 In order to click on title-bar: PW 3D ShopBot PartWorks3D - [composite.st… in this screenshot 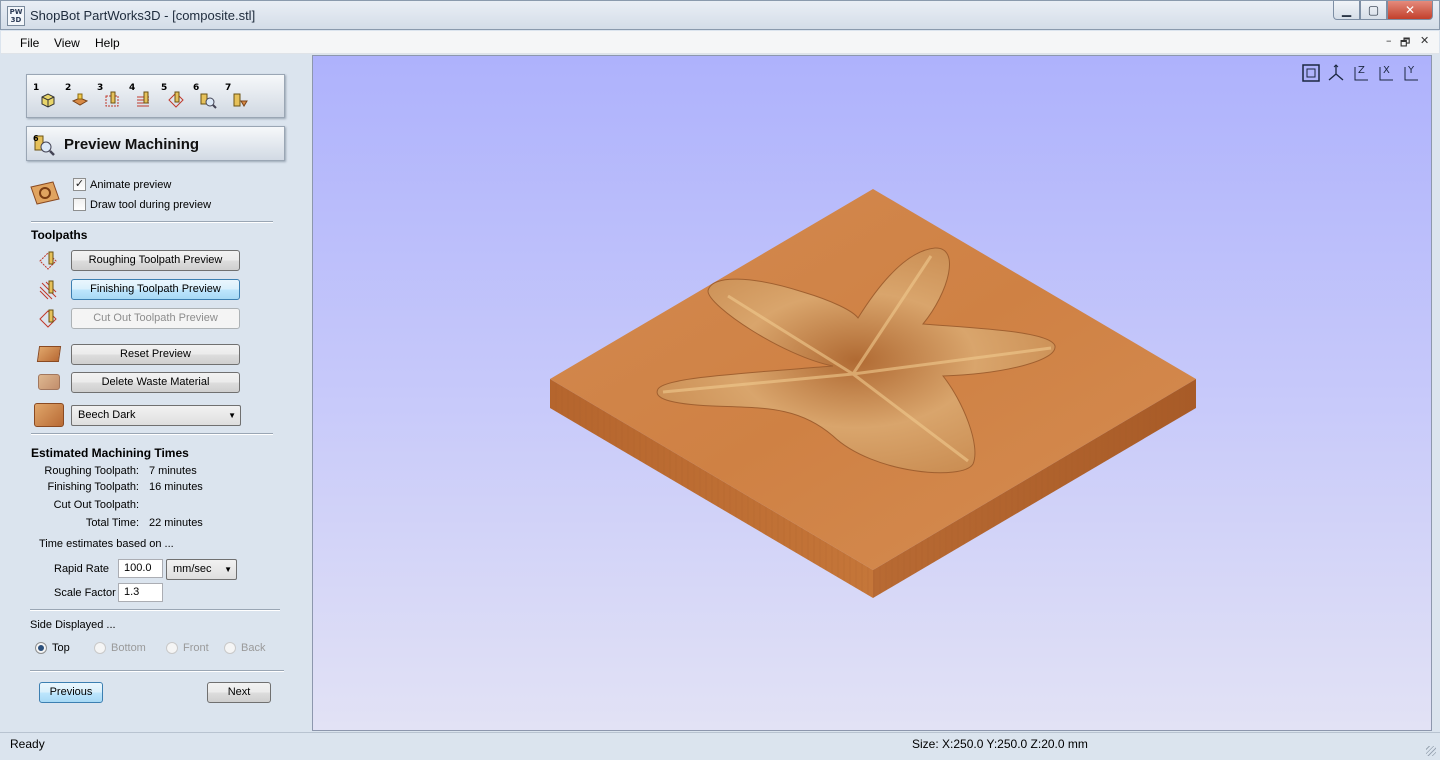, I will do `click(720, 15)`.